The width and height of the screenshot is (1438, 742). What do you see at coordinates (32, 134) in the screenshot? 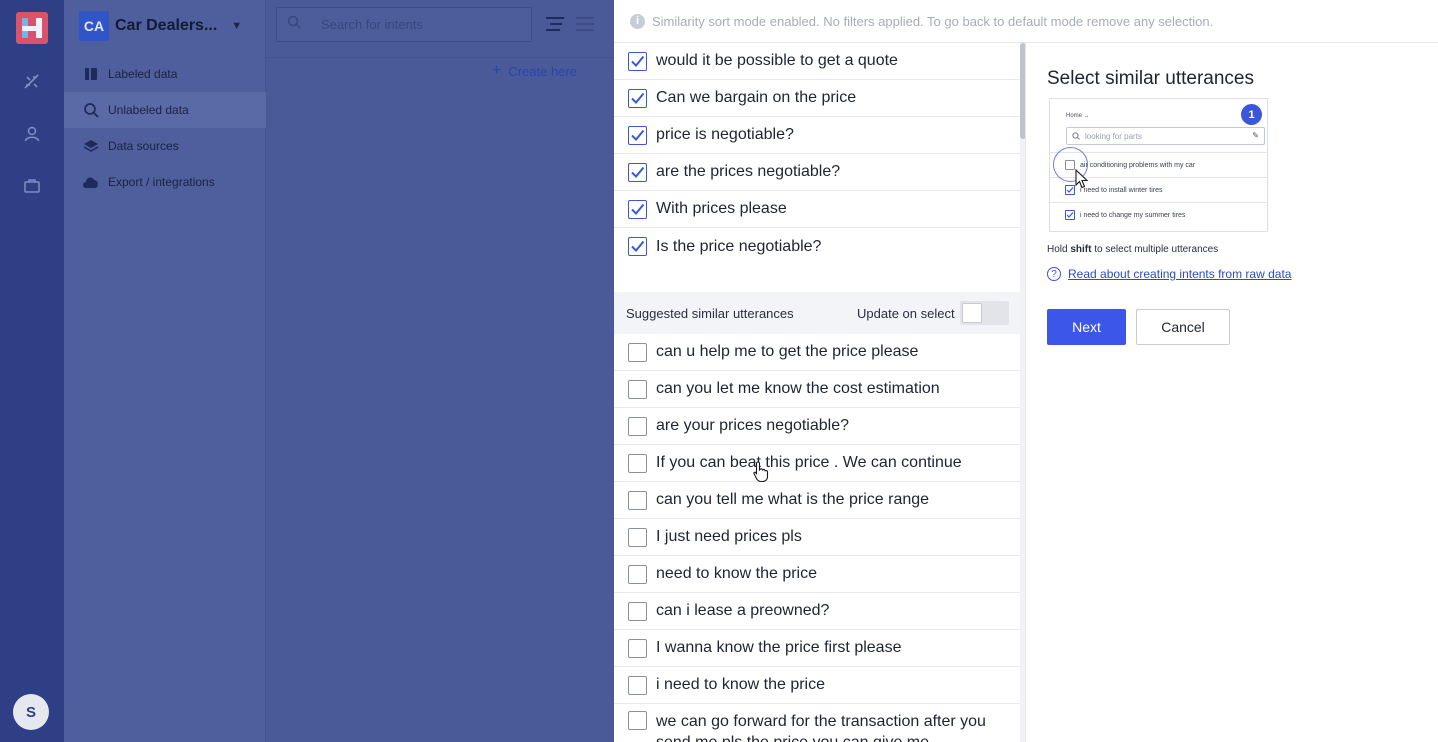
I see `user-icon` at bounding box center [32, 134].